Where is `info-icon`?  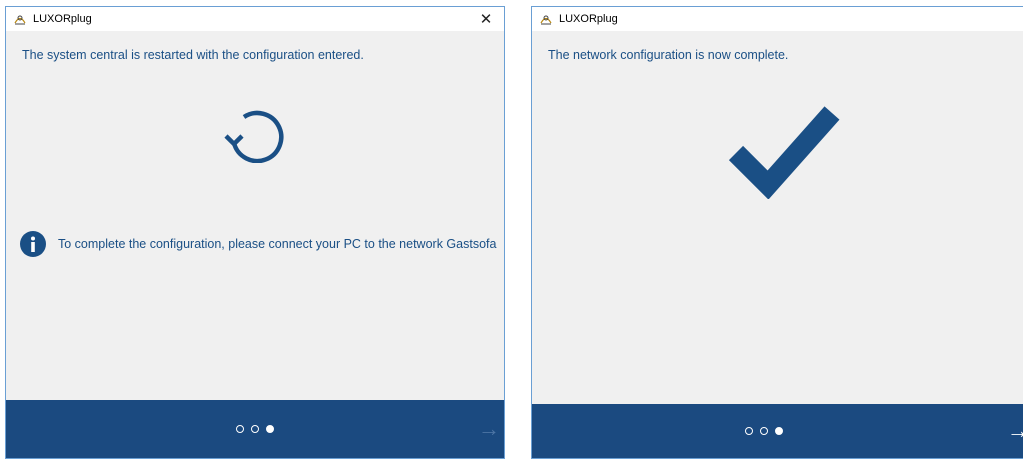
info-icon is located at coordinates (33, 244).